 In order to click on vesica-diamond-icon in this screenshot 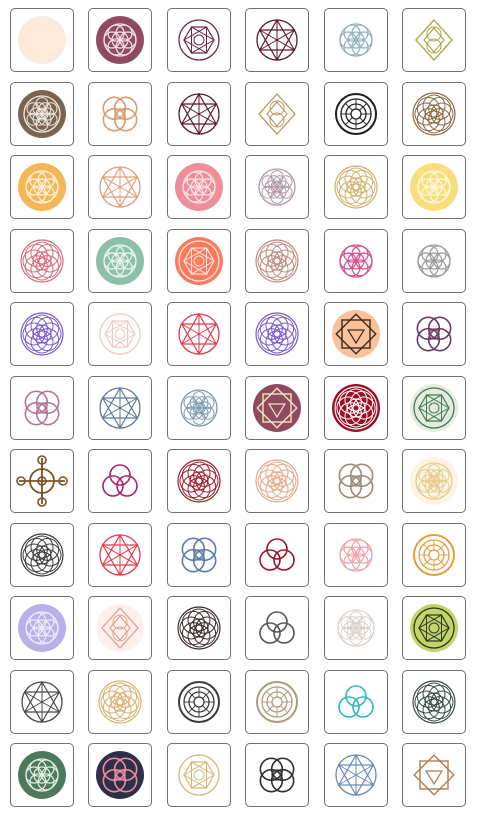, I will do `click(434, 40)`.